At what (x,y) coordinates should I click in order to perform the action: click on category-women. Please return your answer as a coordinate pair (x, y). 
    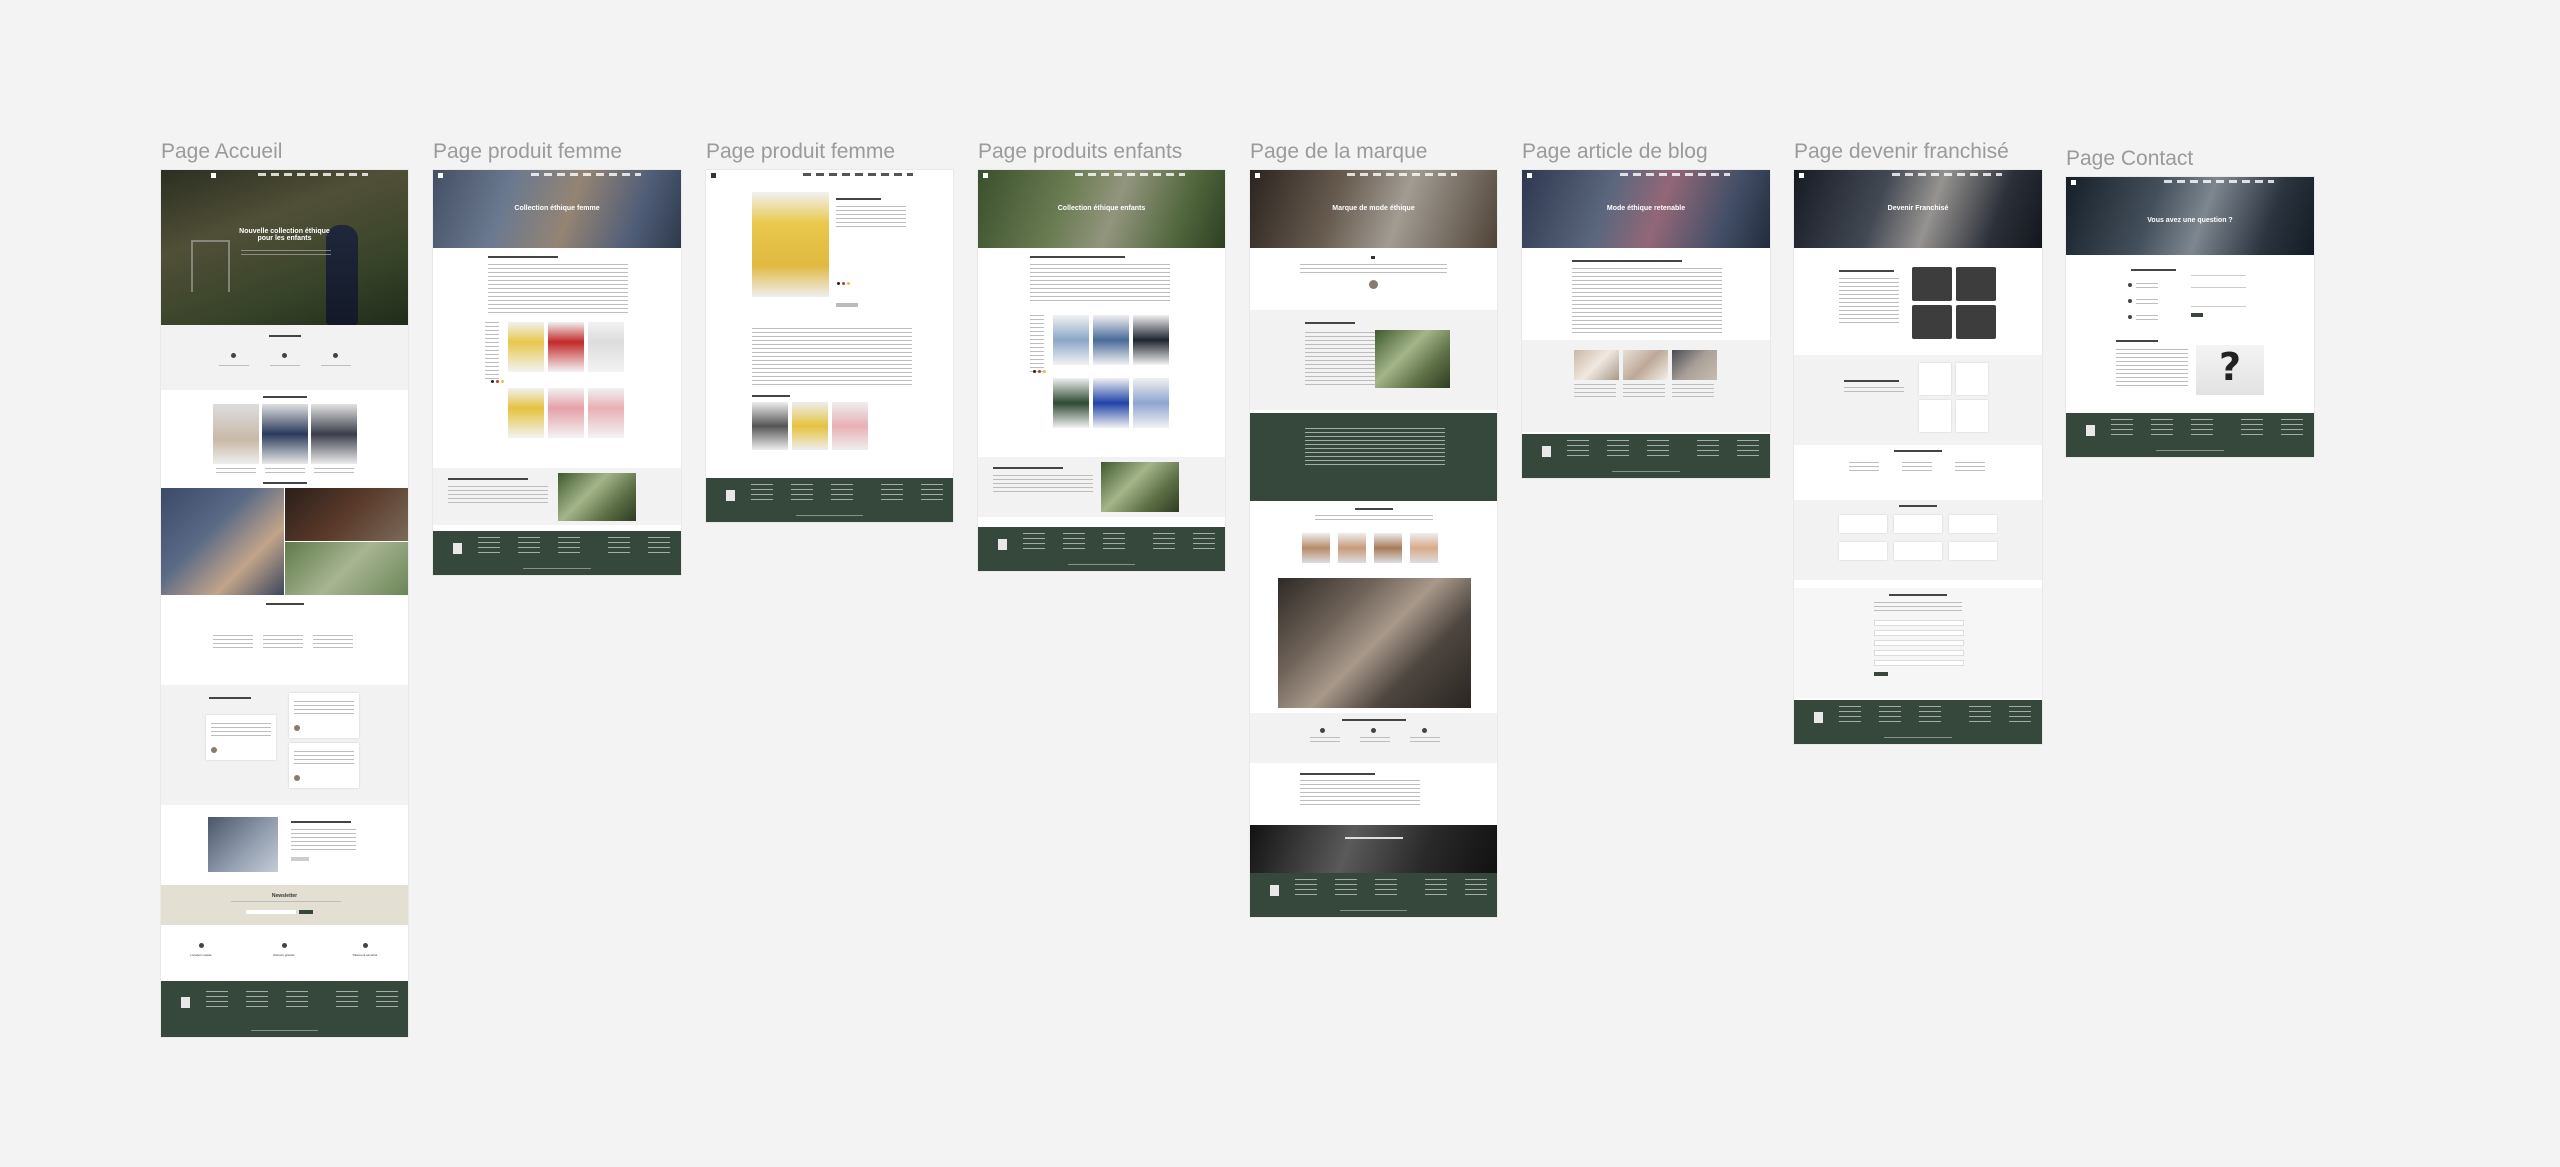
    Looking at the image, I should click on (222, 541).